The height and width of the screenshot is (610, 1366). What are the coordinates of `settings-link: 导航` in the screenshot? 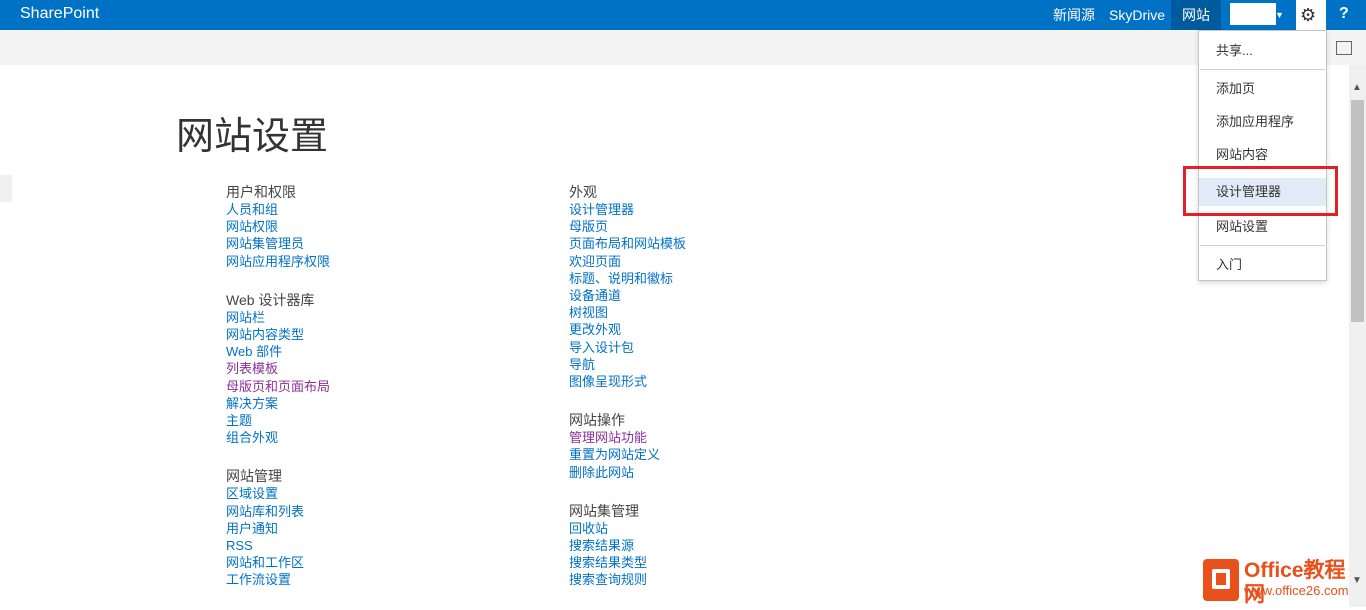 It's located at (627, 364).